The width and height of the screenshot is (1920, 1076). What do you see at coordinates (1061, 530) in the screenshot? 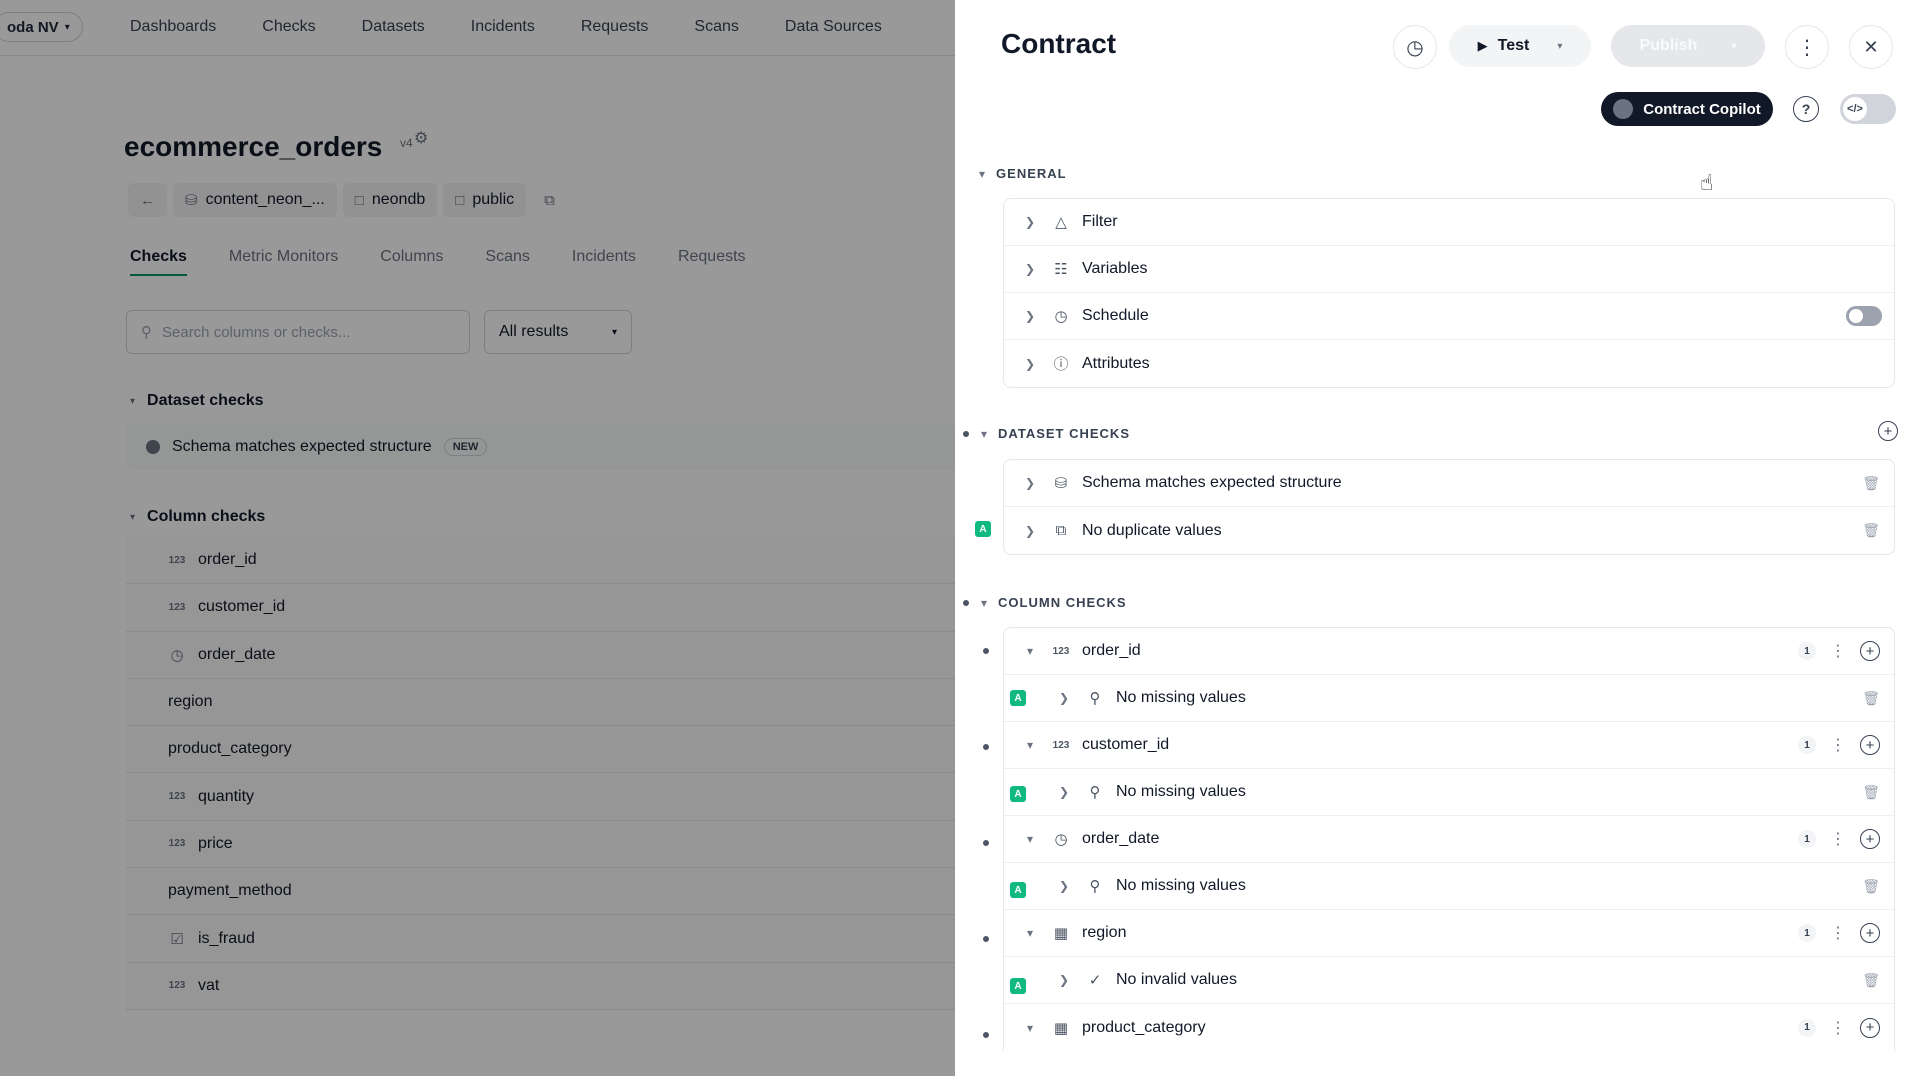
I see `duplicate-icon: ⧉` at bounding box center [1061, 530].